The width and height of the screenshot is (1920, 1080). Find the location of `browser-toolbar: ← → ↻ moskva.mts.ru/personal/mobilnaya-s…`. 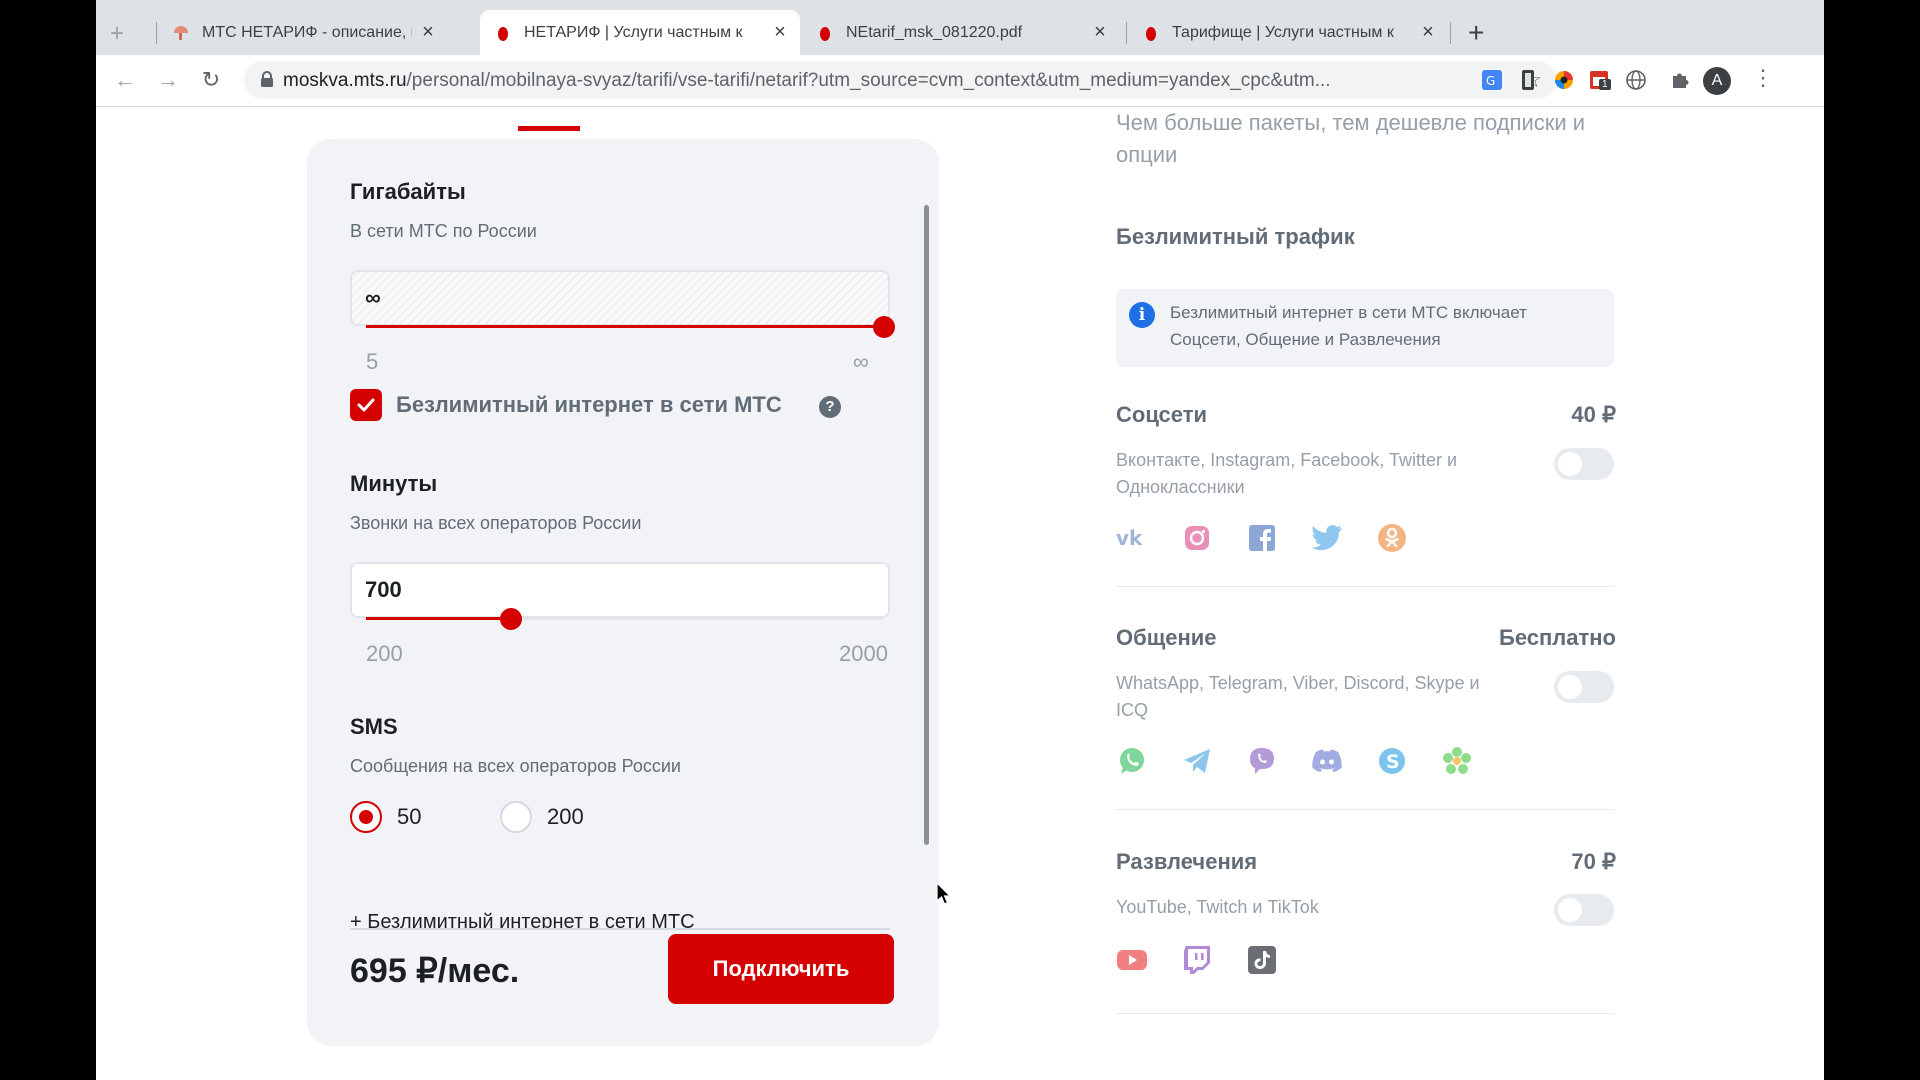

browser-toolbar: ← → ↻ moskva.mts.ru/personal/mobilnaya-s… is located at coordinates (960, 81).